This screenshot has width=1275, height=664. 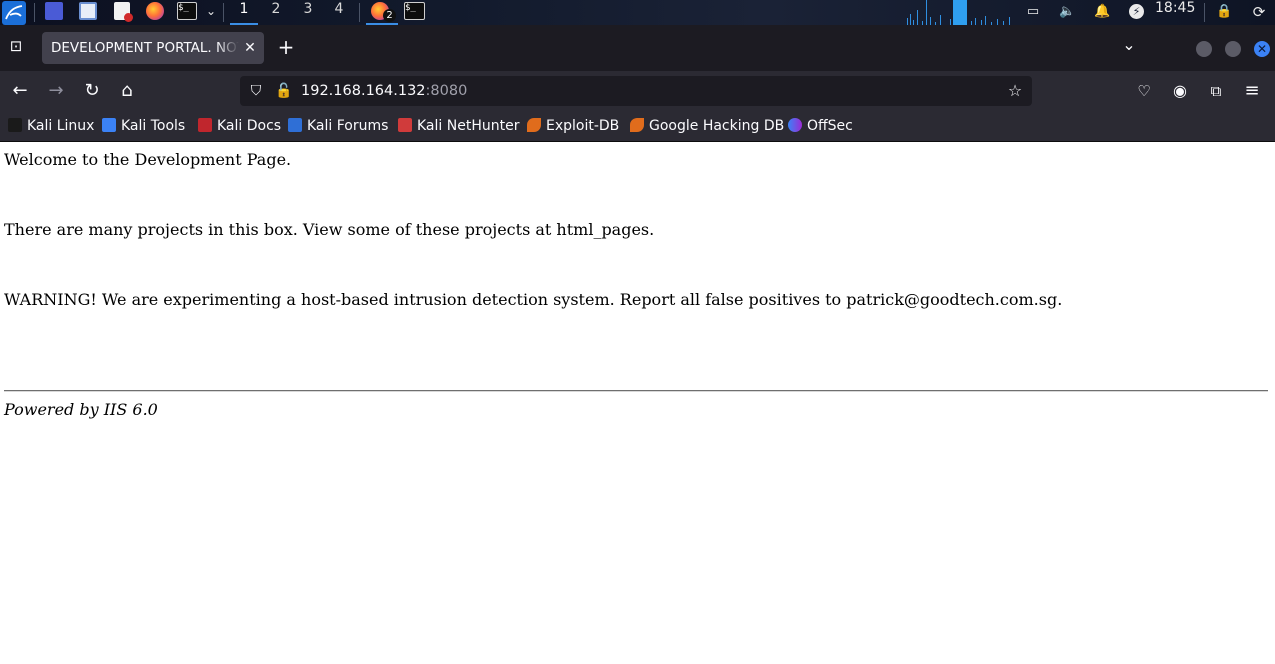 What do you see at coordinates (717, 126) in the screenshot?
I see `bookmark-label: Google Hacking DB` at bounding box center [717, 126].